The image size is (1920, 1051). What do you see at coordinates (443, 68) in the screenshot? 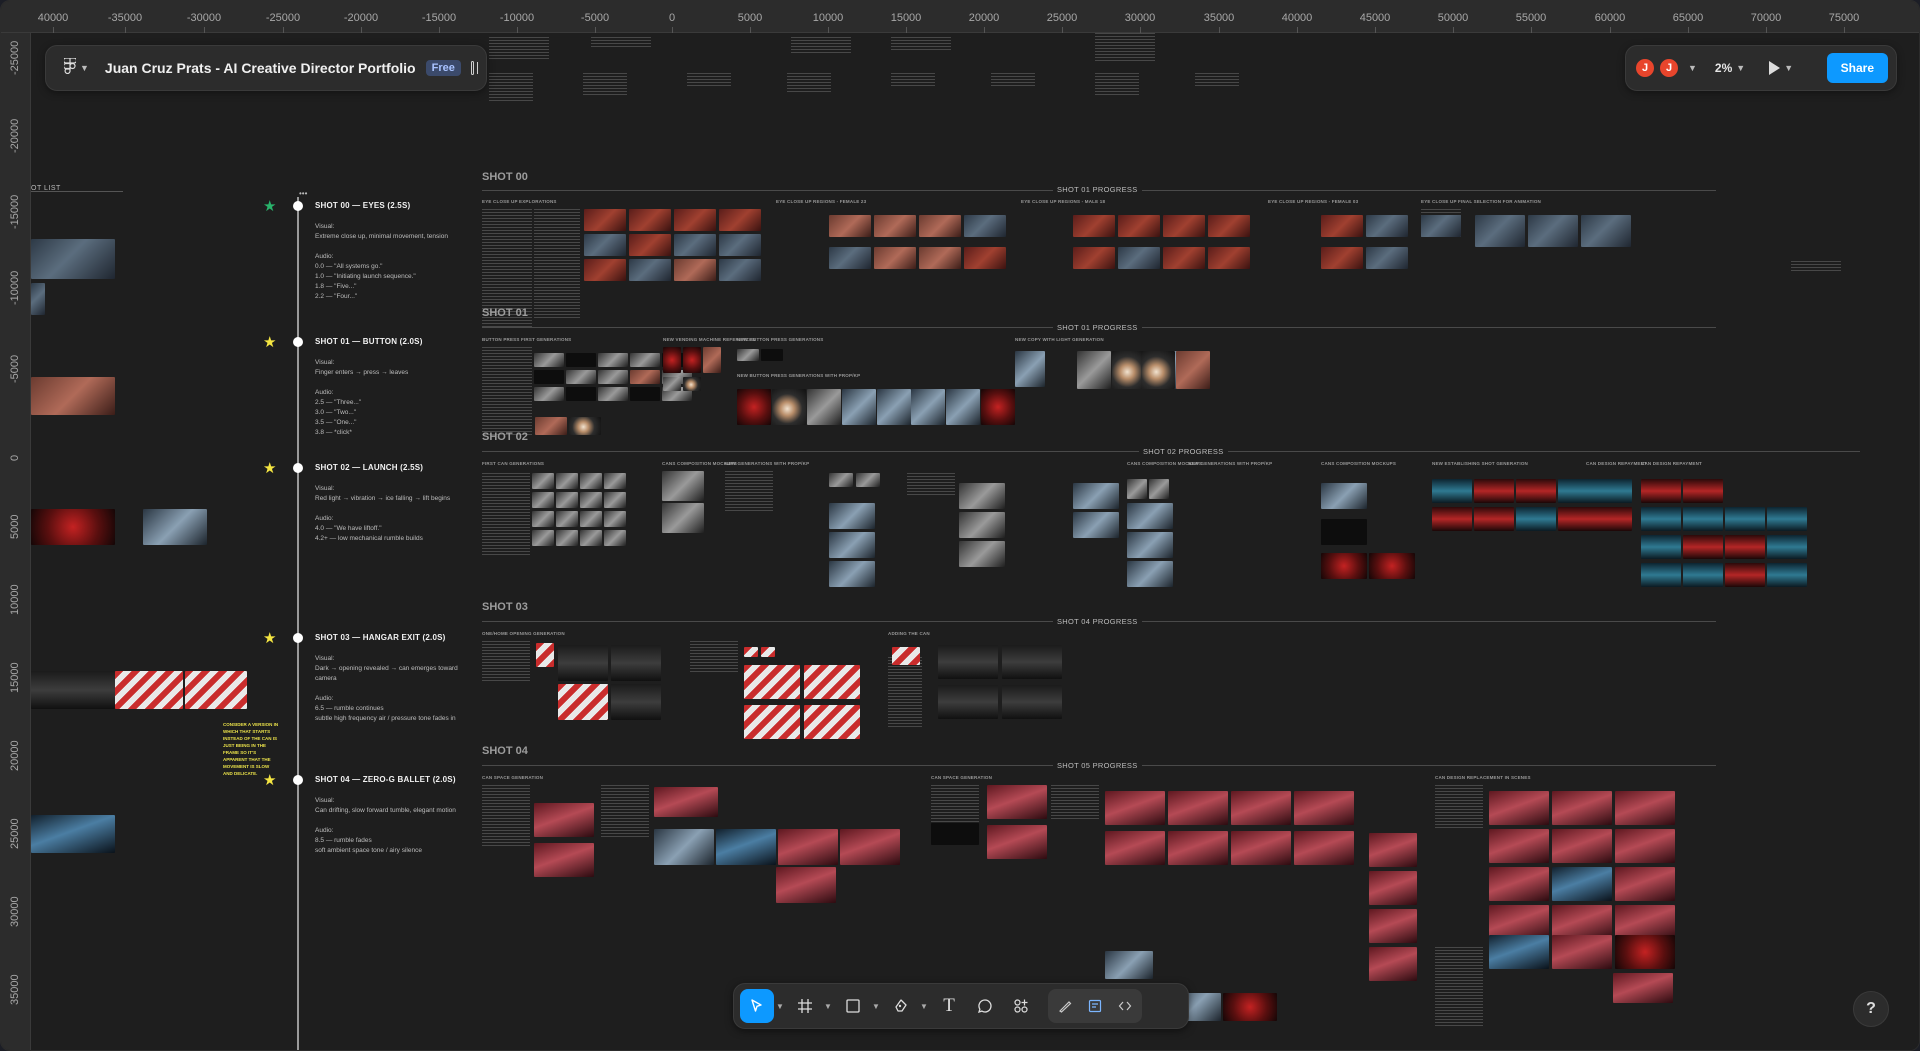
I see `plan-badge: Free` at bounding box center [443, 68].